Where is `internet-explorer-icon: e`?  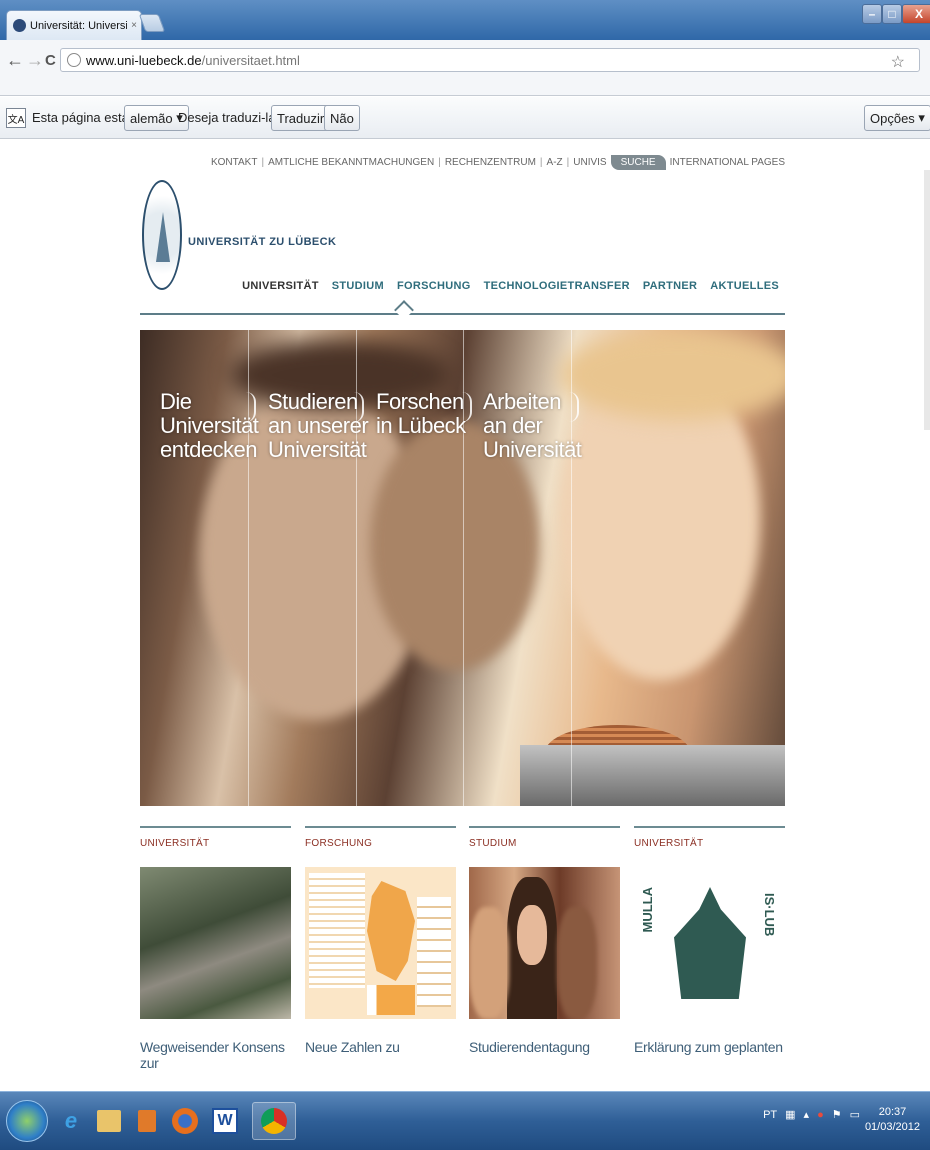
internet-explorer-icon: e is located at coordinates (71, 1121).